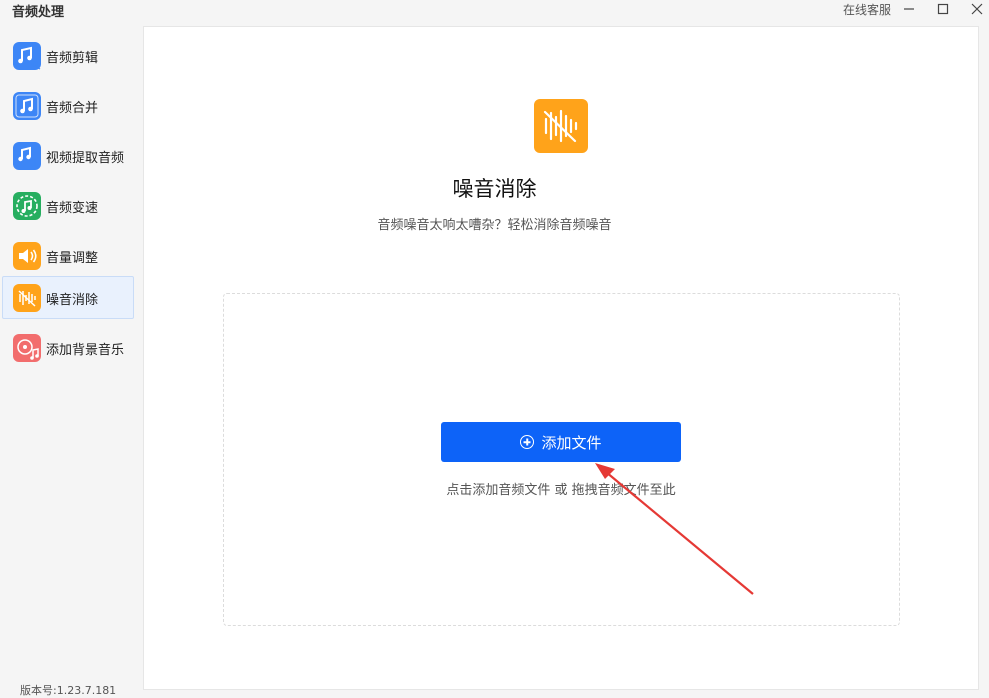 The height and width of the screenshot is (698, 989). I want to click on sidebar-item-audio-merge: 音频合并, so click(68, 105).